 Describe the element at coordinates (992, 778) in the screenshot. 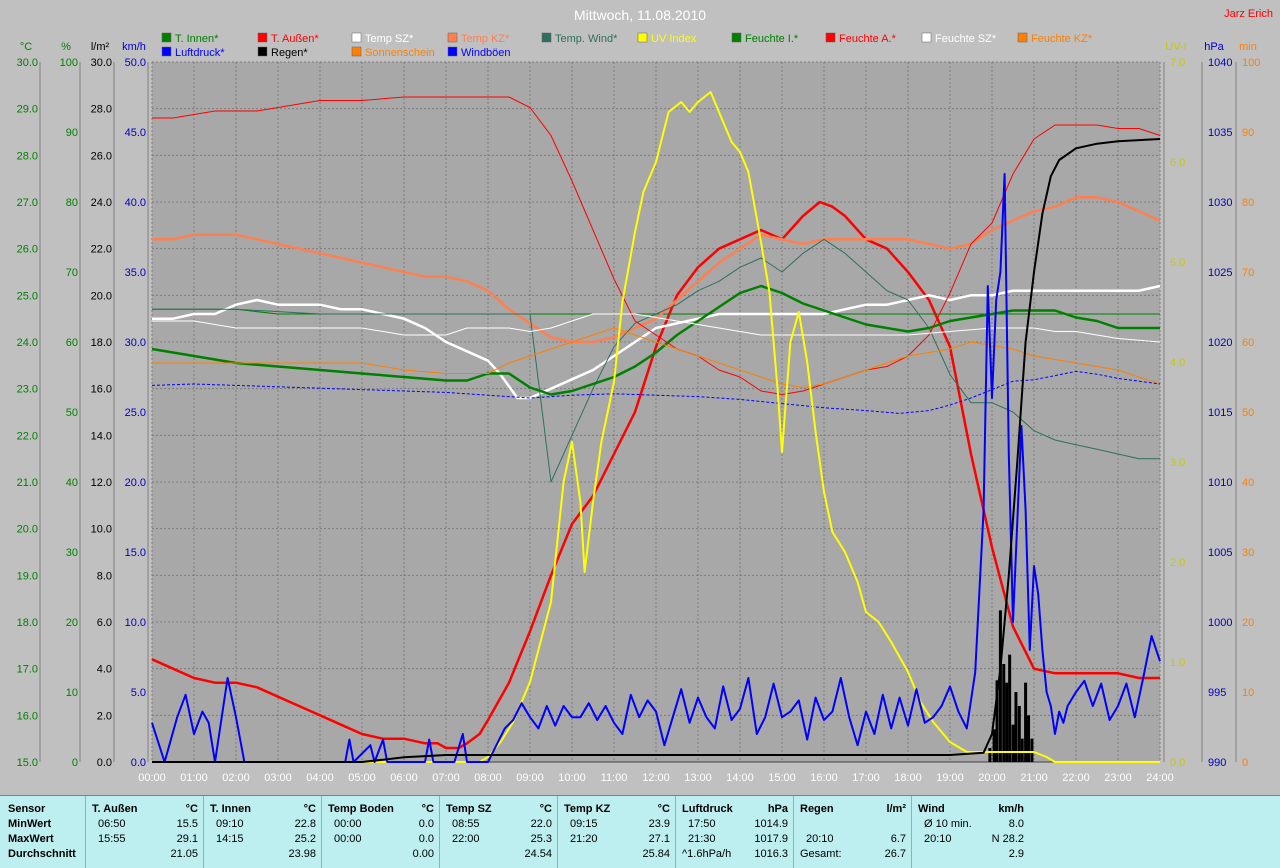

I see `x-tick-label: 20:00` at that location.